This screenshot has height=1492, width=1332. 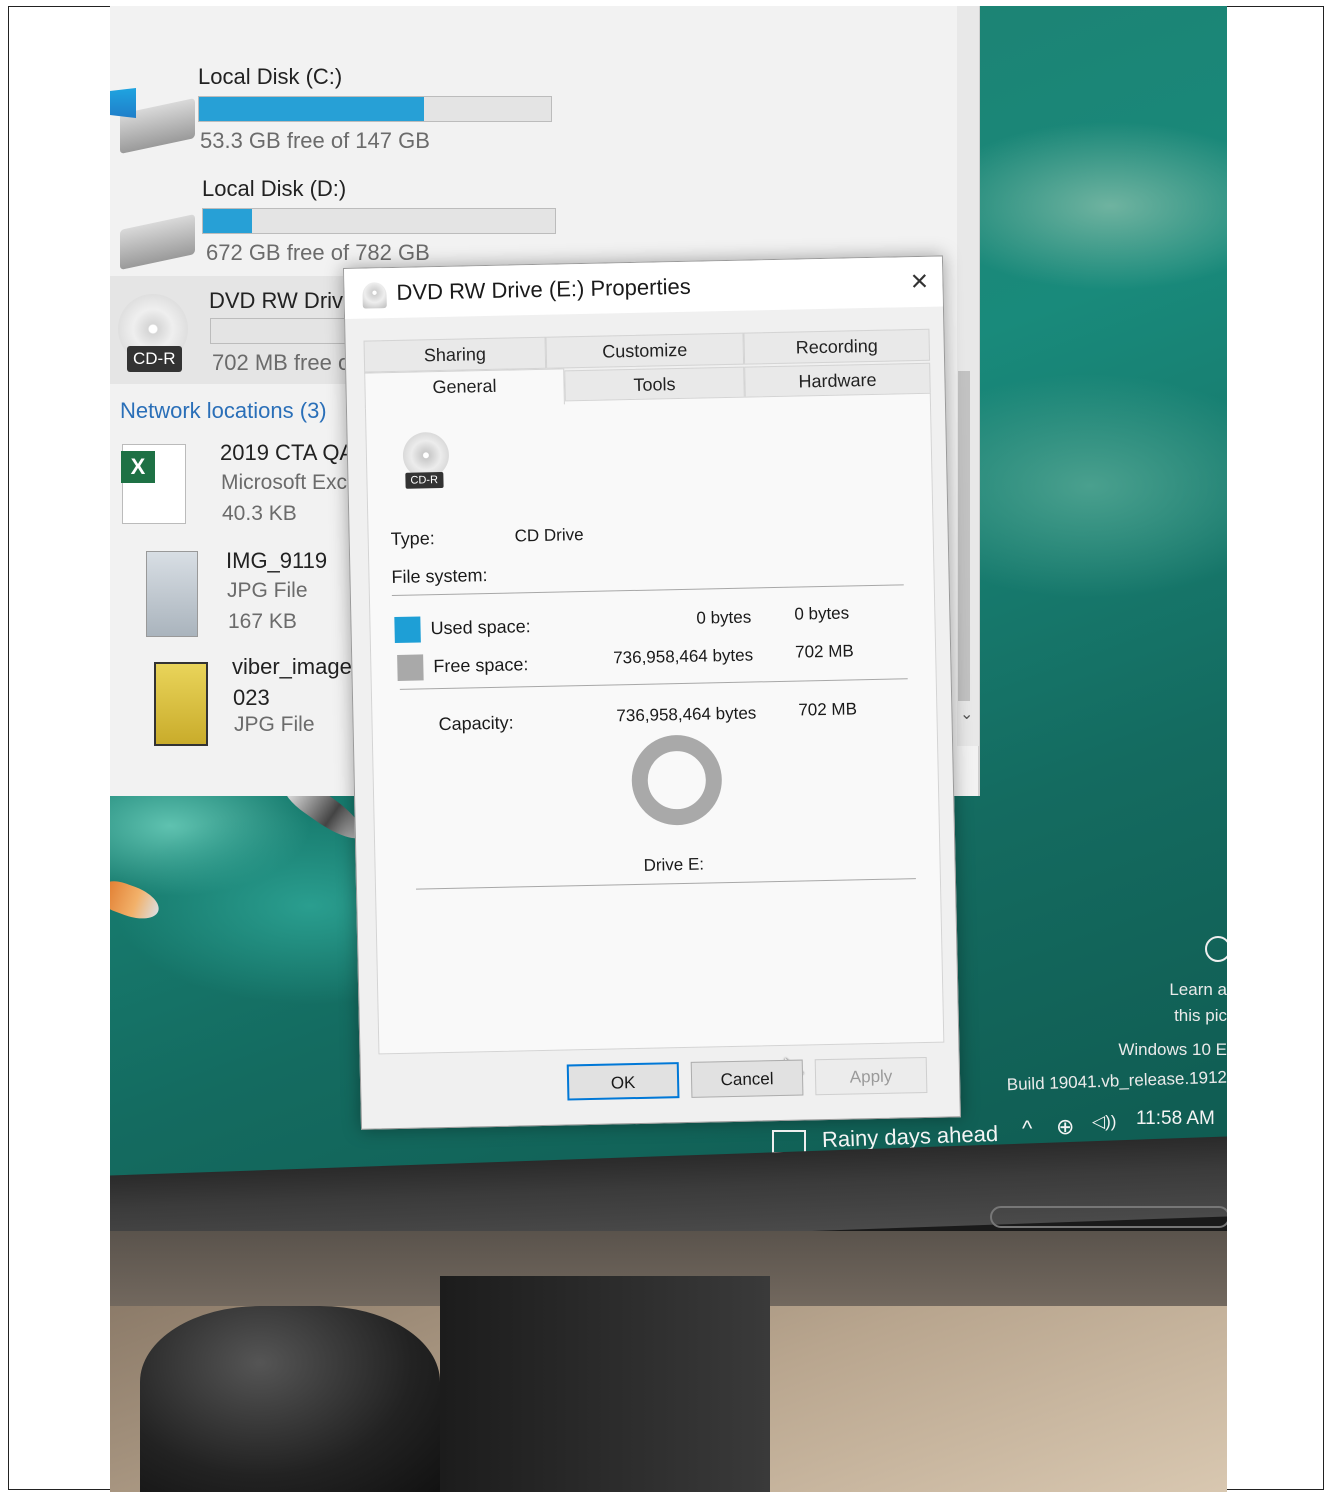 What do you see at coordinates (724, 617) in the screenshot?
I see `used-space-bytes: 0 bytes` at bounding box center [724, 617].